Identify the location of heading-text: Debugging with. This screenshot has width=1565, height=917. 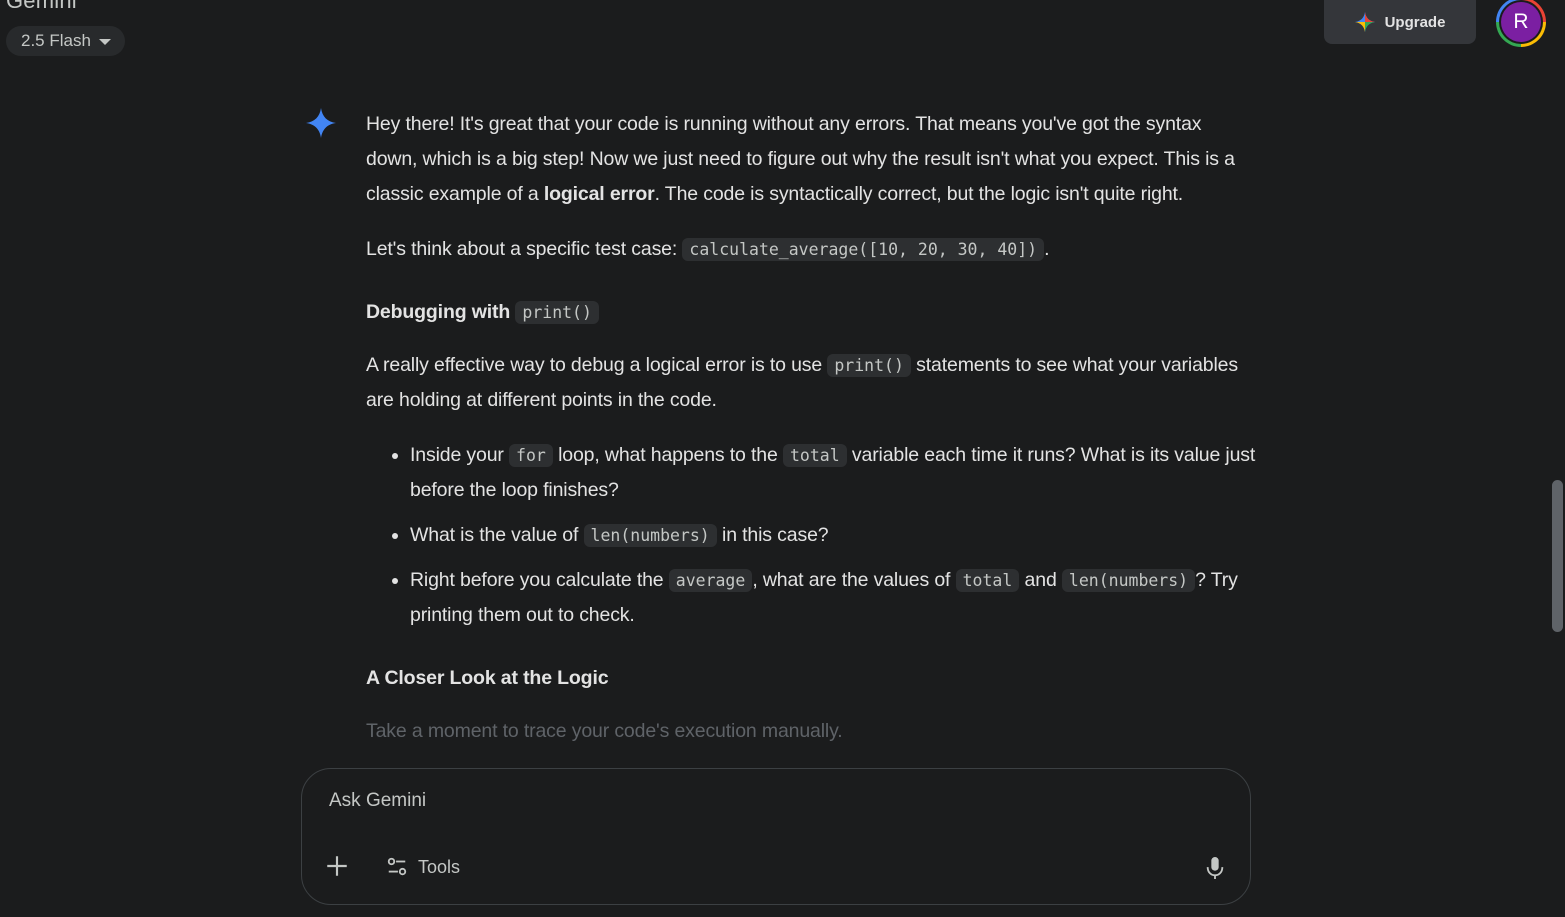
(441, 312).